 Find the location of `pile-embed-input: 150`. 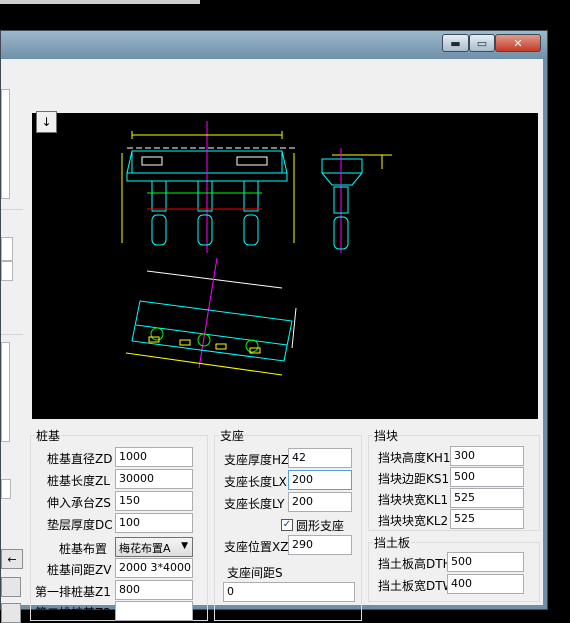

pile-embed-input: 150 is located at coordinates (154, 501).